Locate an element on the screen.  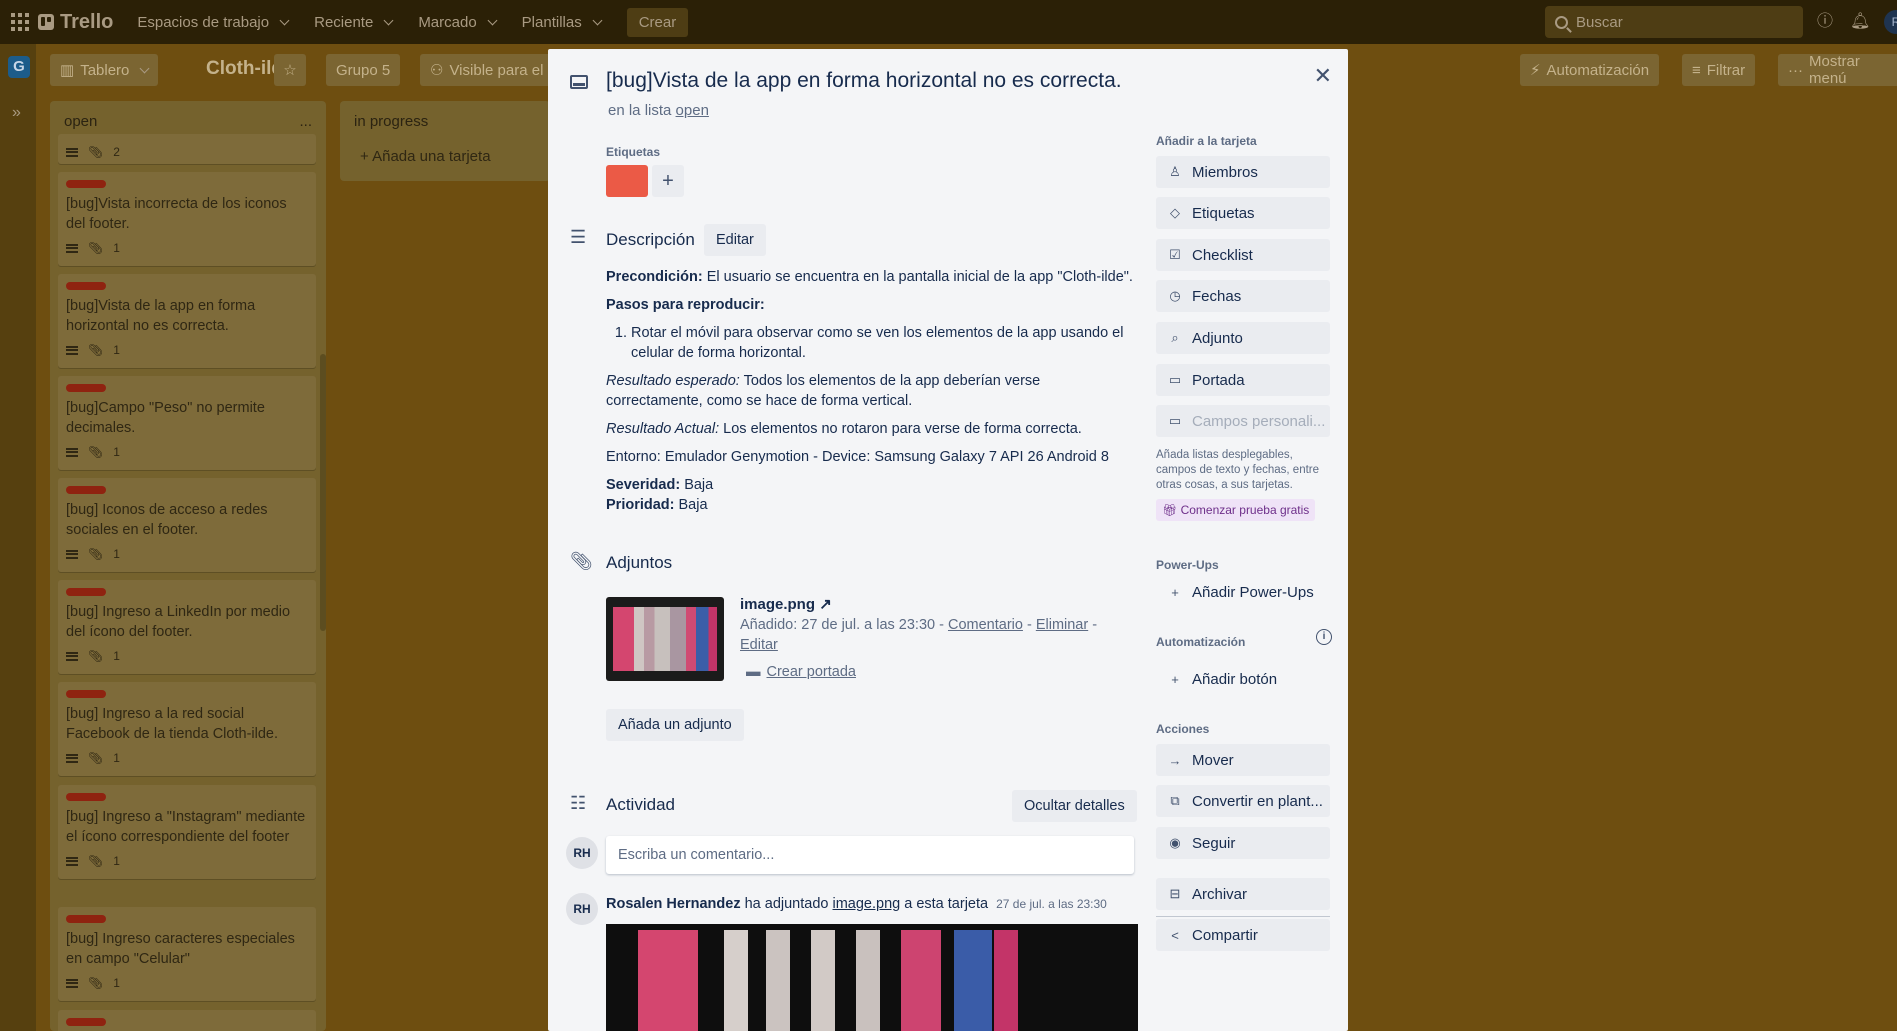
add-label-button: + is located at coordinates (668, 181).